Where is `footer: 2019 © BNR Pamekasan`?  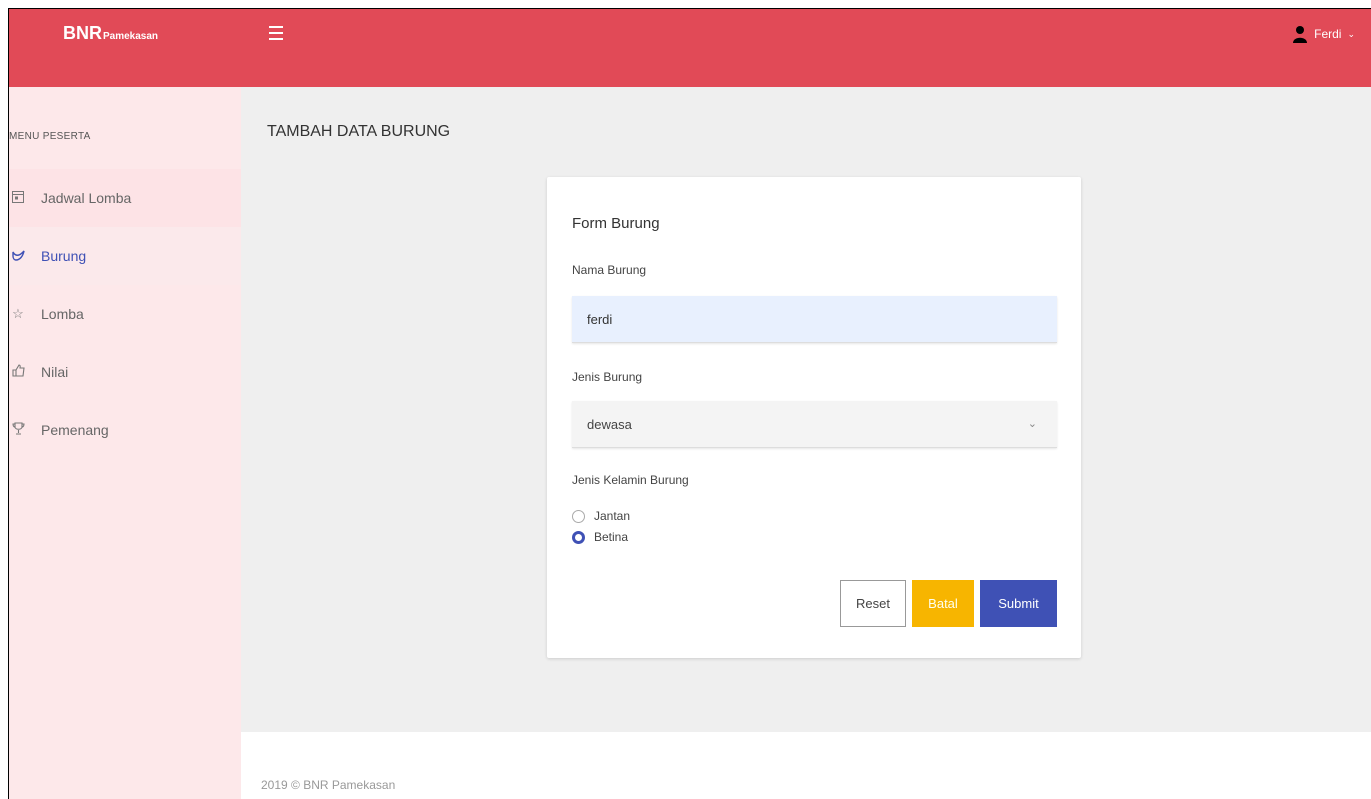
footer: 2019 © BNR Pamekasan is located at coordinates (806, 765).